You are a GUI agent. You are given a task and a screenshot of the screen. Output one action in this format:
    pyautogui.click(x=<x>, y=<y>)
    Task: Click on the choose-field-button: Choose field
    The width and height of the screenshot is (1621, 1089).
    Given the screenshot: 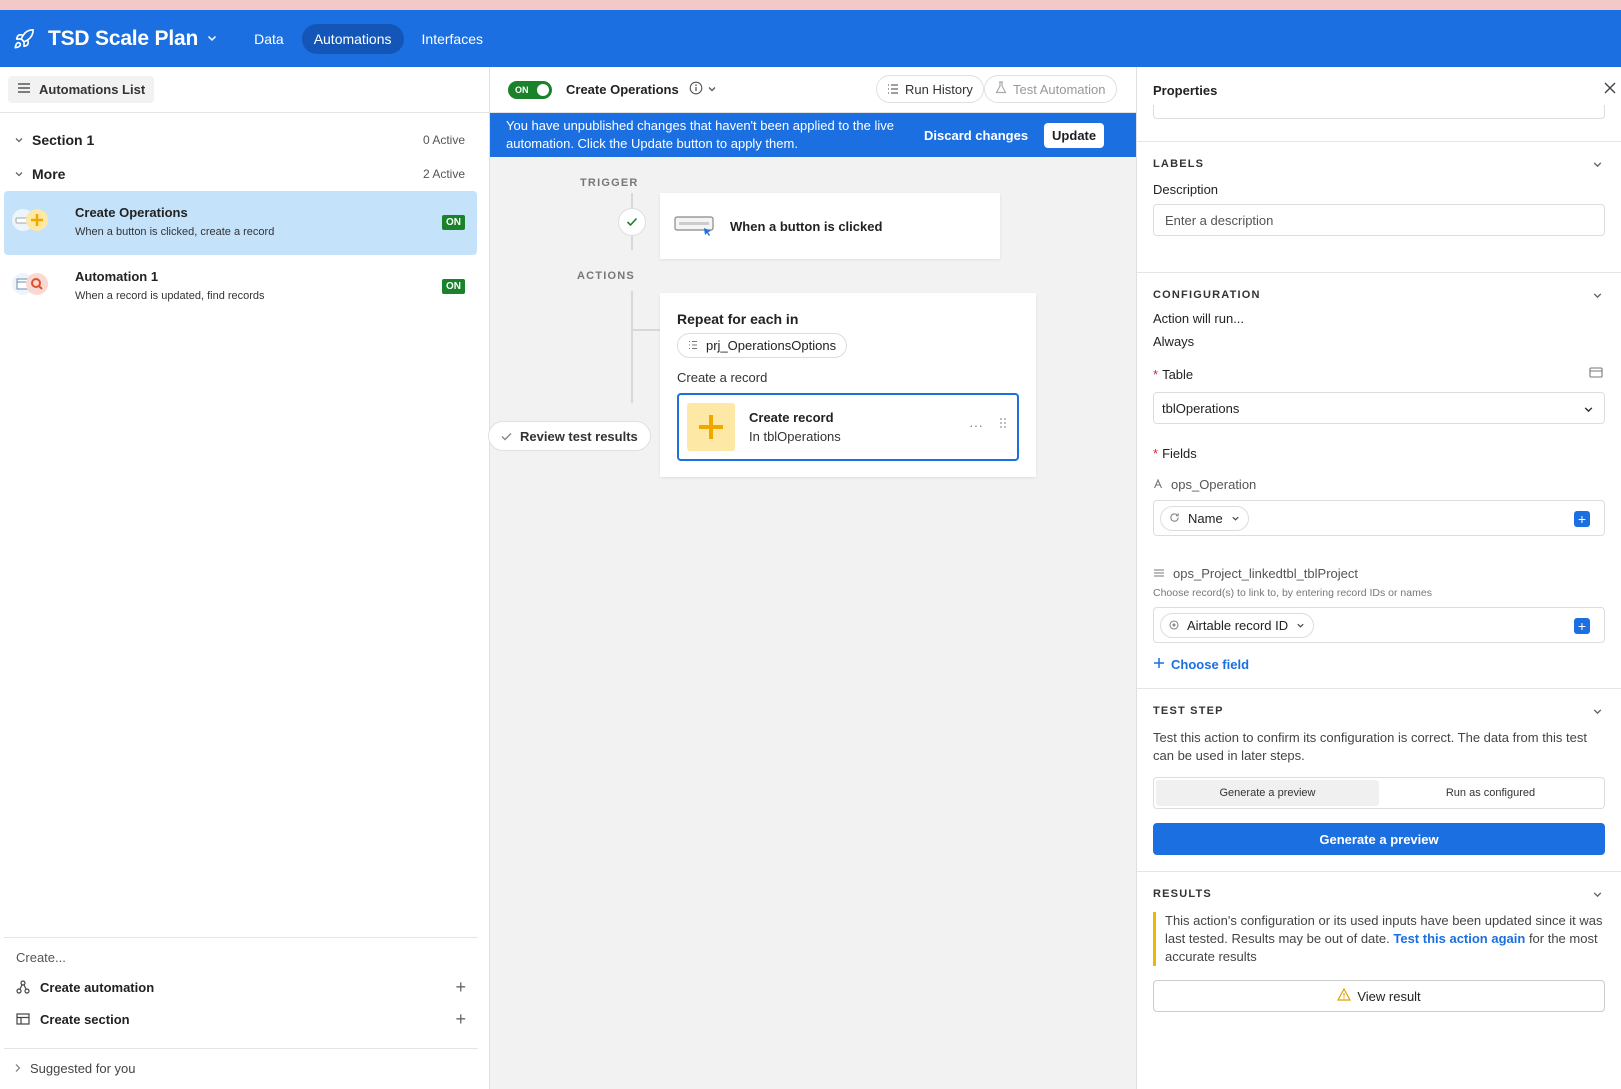 What is the action you would take?
    pyautogui.click(x=1379, y=664)
    